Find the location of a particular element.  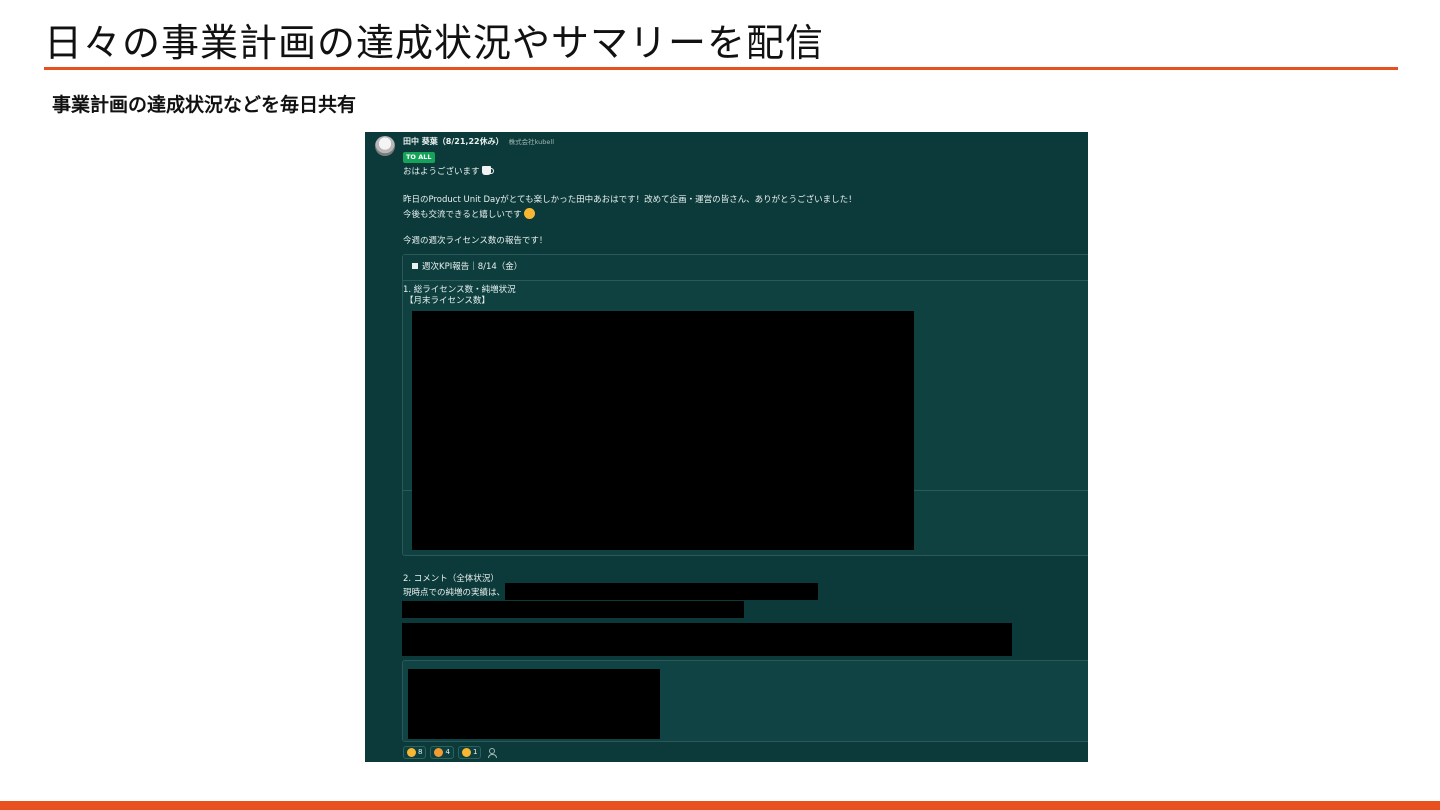

reaction-bow: 4 is located at coordinates (442, 753).